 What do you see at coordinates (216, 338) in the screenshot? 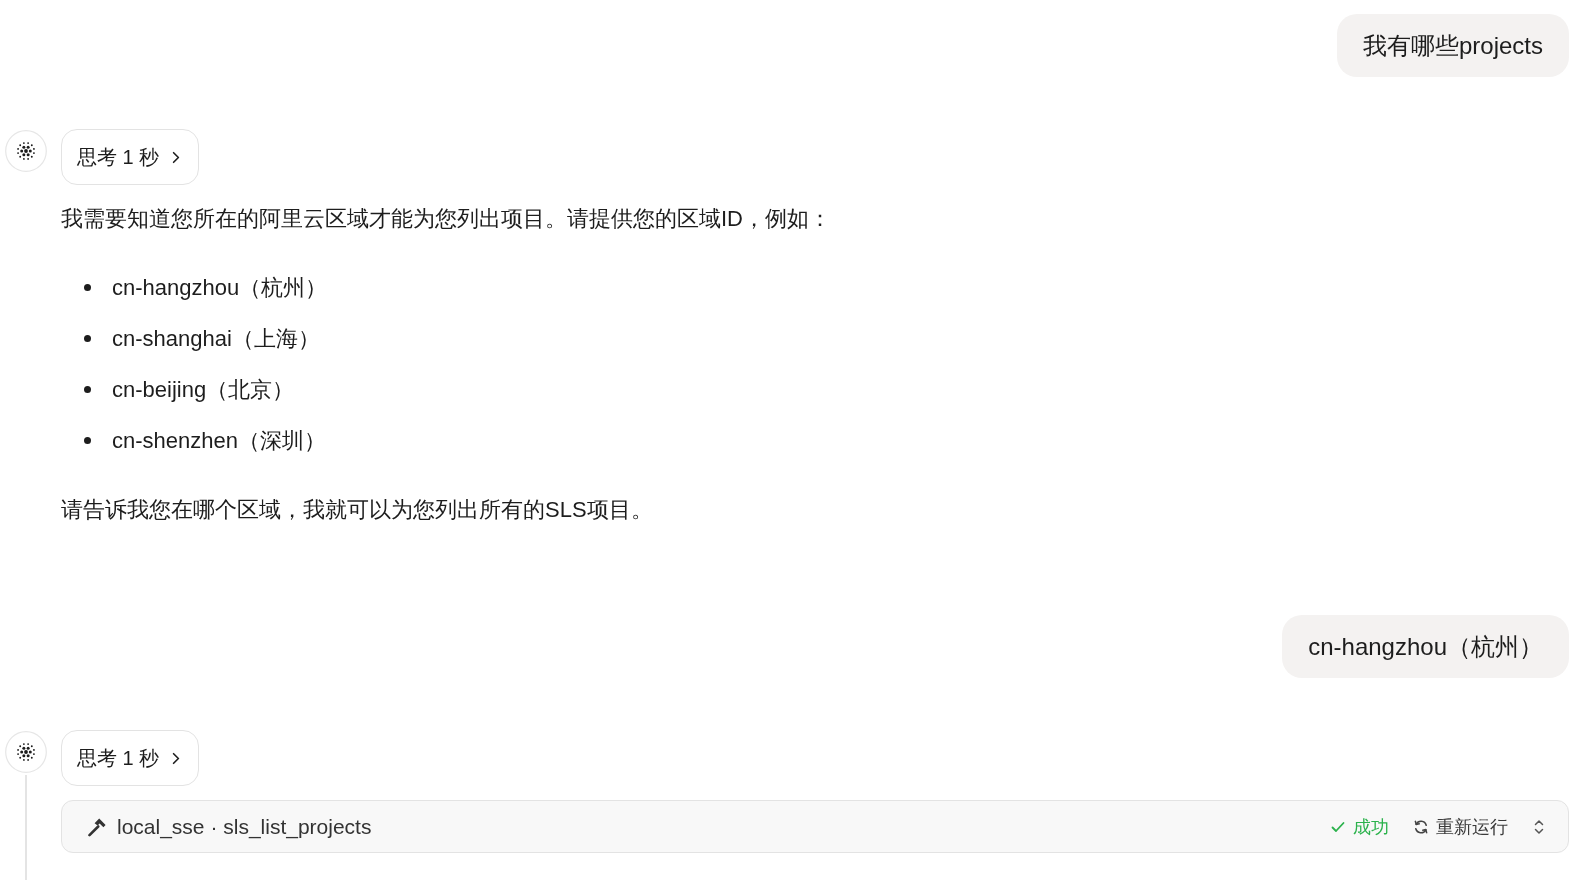
I see `list-item: cn-shanghai（上海）` at bounding box center [216, 338].